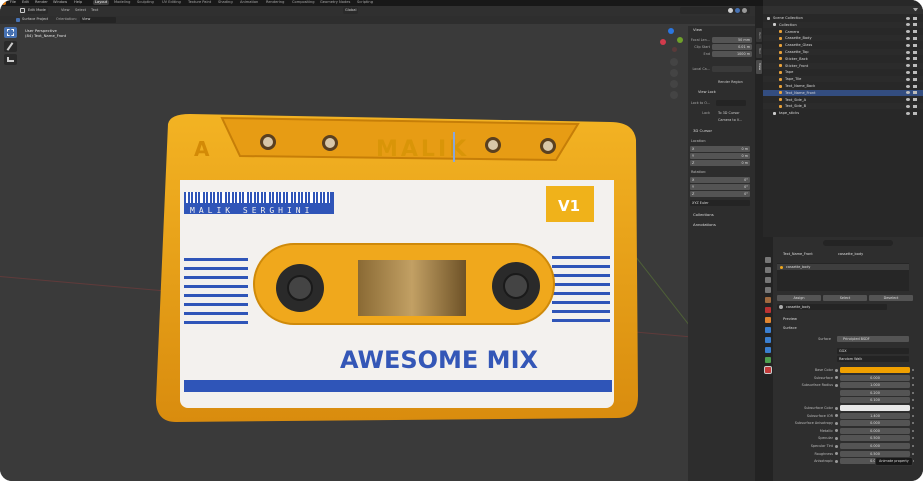 The width and height of the screenshot is (923, 481). What do you see at coordinates (744, 10) in the screenshot?
I see `shading-rendered-icon` at bounding box center [744, 10].